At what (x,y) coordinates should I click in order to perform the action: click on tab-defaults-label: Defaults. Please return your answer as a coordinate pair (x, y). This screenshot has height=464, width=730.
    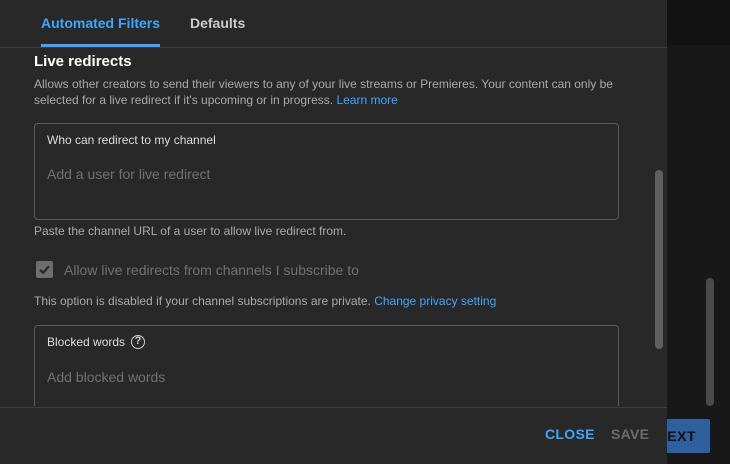
    Looking at the image, I should click on (218, 23).